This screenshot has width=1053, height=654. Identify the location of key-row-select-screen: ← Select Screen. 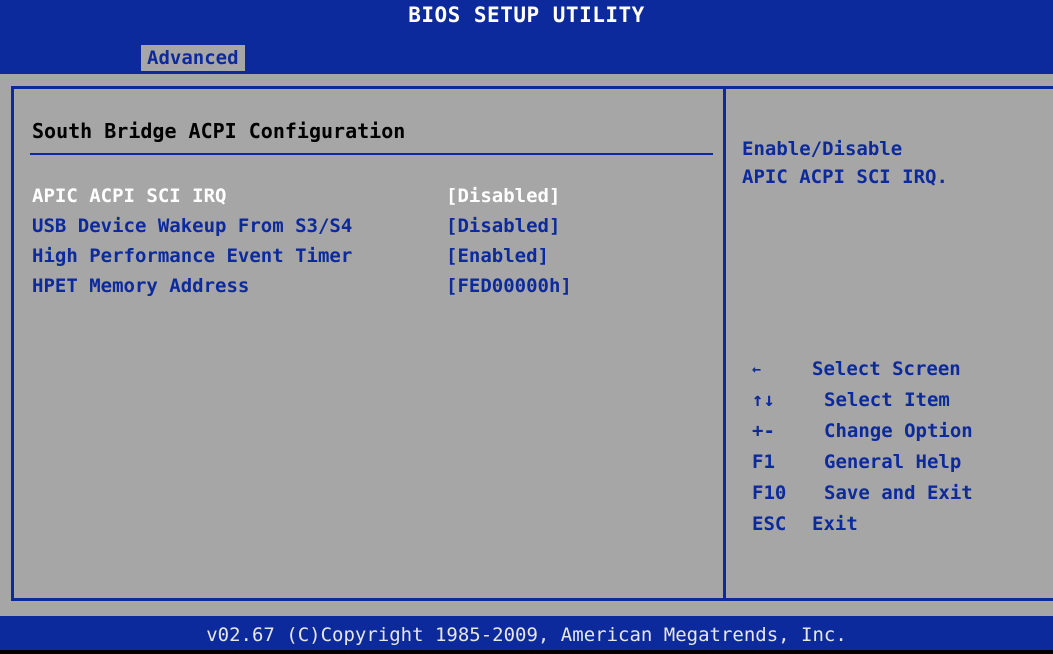
(856, 369).